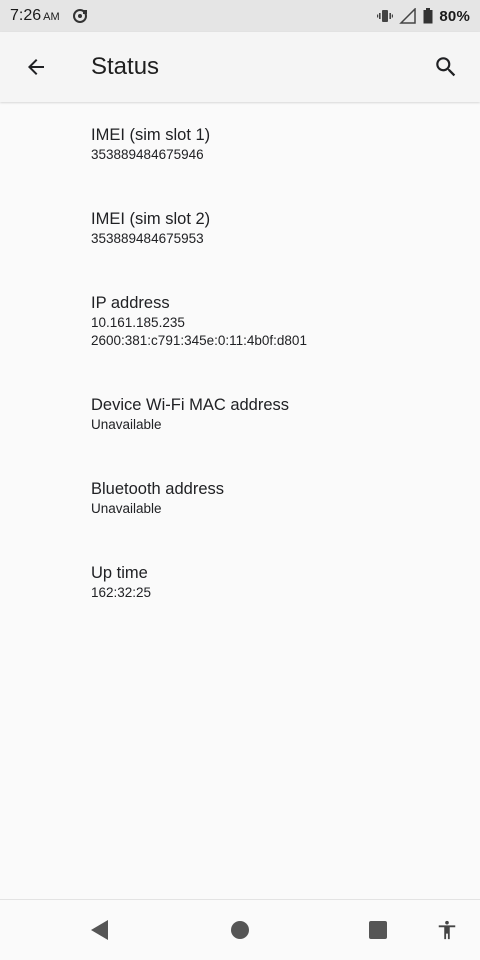  I want to click on battery-level: 80%, so click(454, 16).